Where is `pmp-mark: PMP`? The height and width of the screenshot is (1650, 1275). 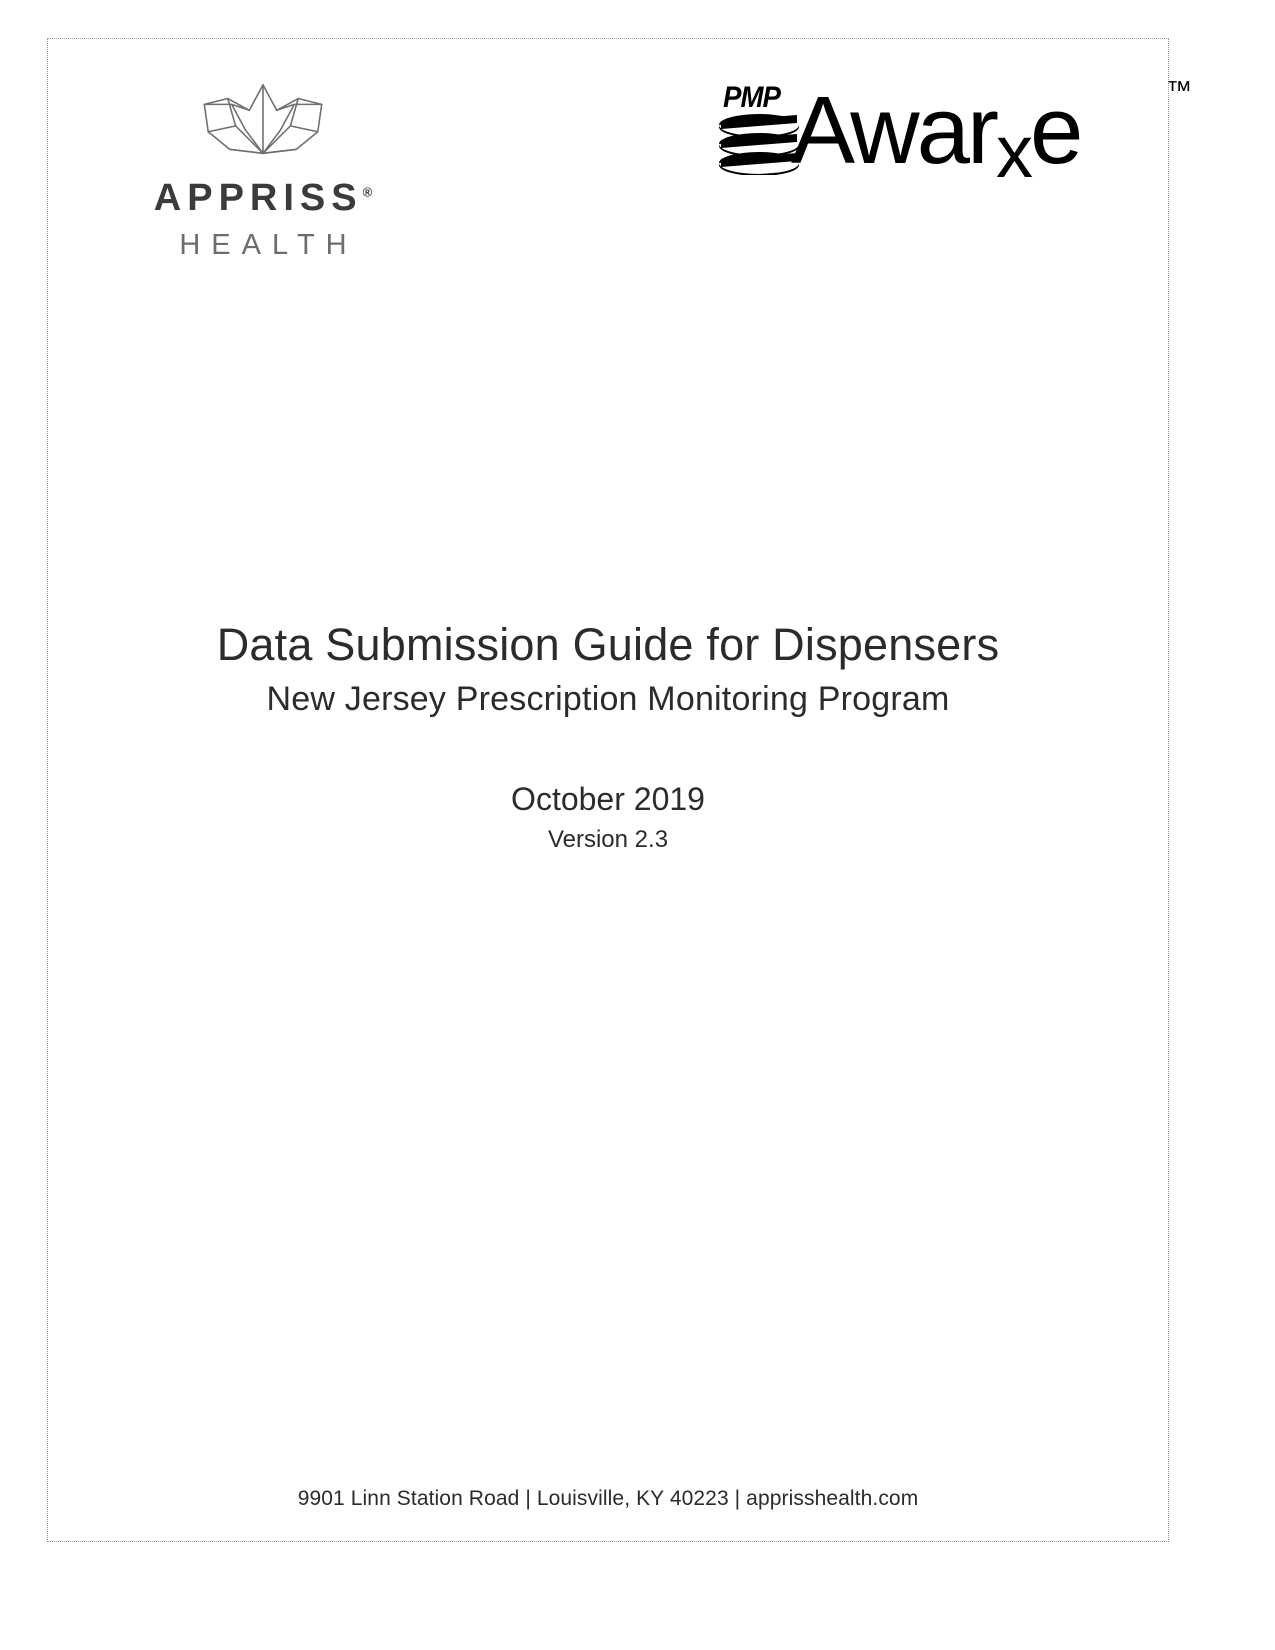 pmp-mark: PMP is located at coordinates (757, 131).